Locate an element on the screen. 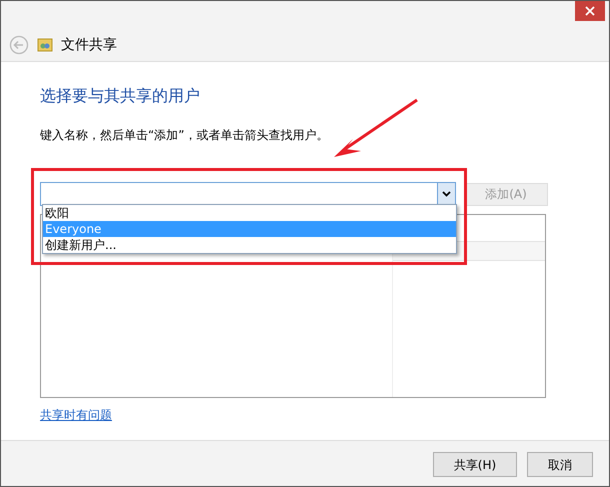 This screenshot has height=487, width=610. dropdown-option: 欧阳 is located at coordinates (249, 213).